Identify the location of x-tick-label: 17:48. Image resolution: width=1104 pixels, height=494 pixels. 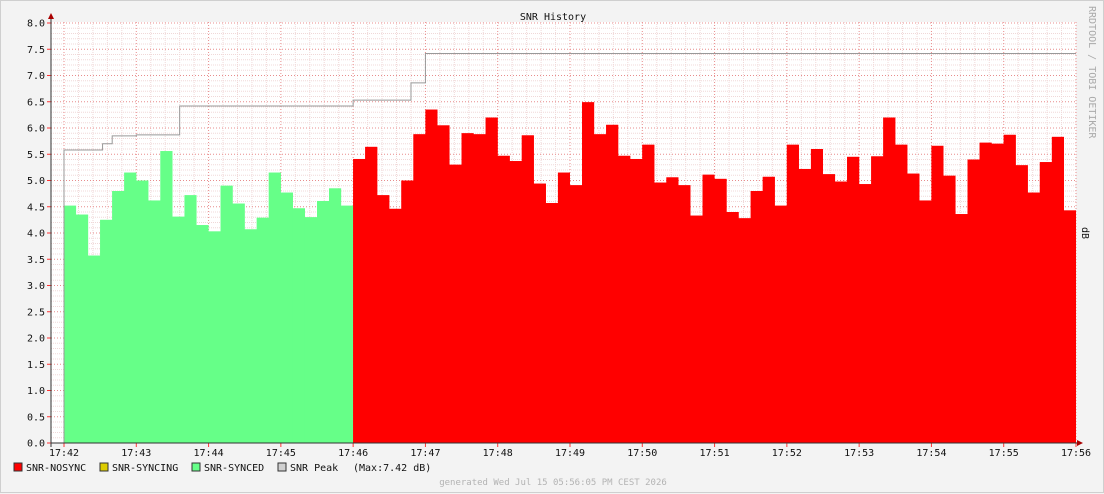
(498, 453).